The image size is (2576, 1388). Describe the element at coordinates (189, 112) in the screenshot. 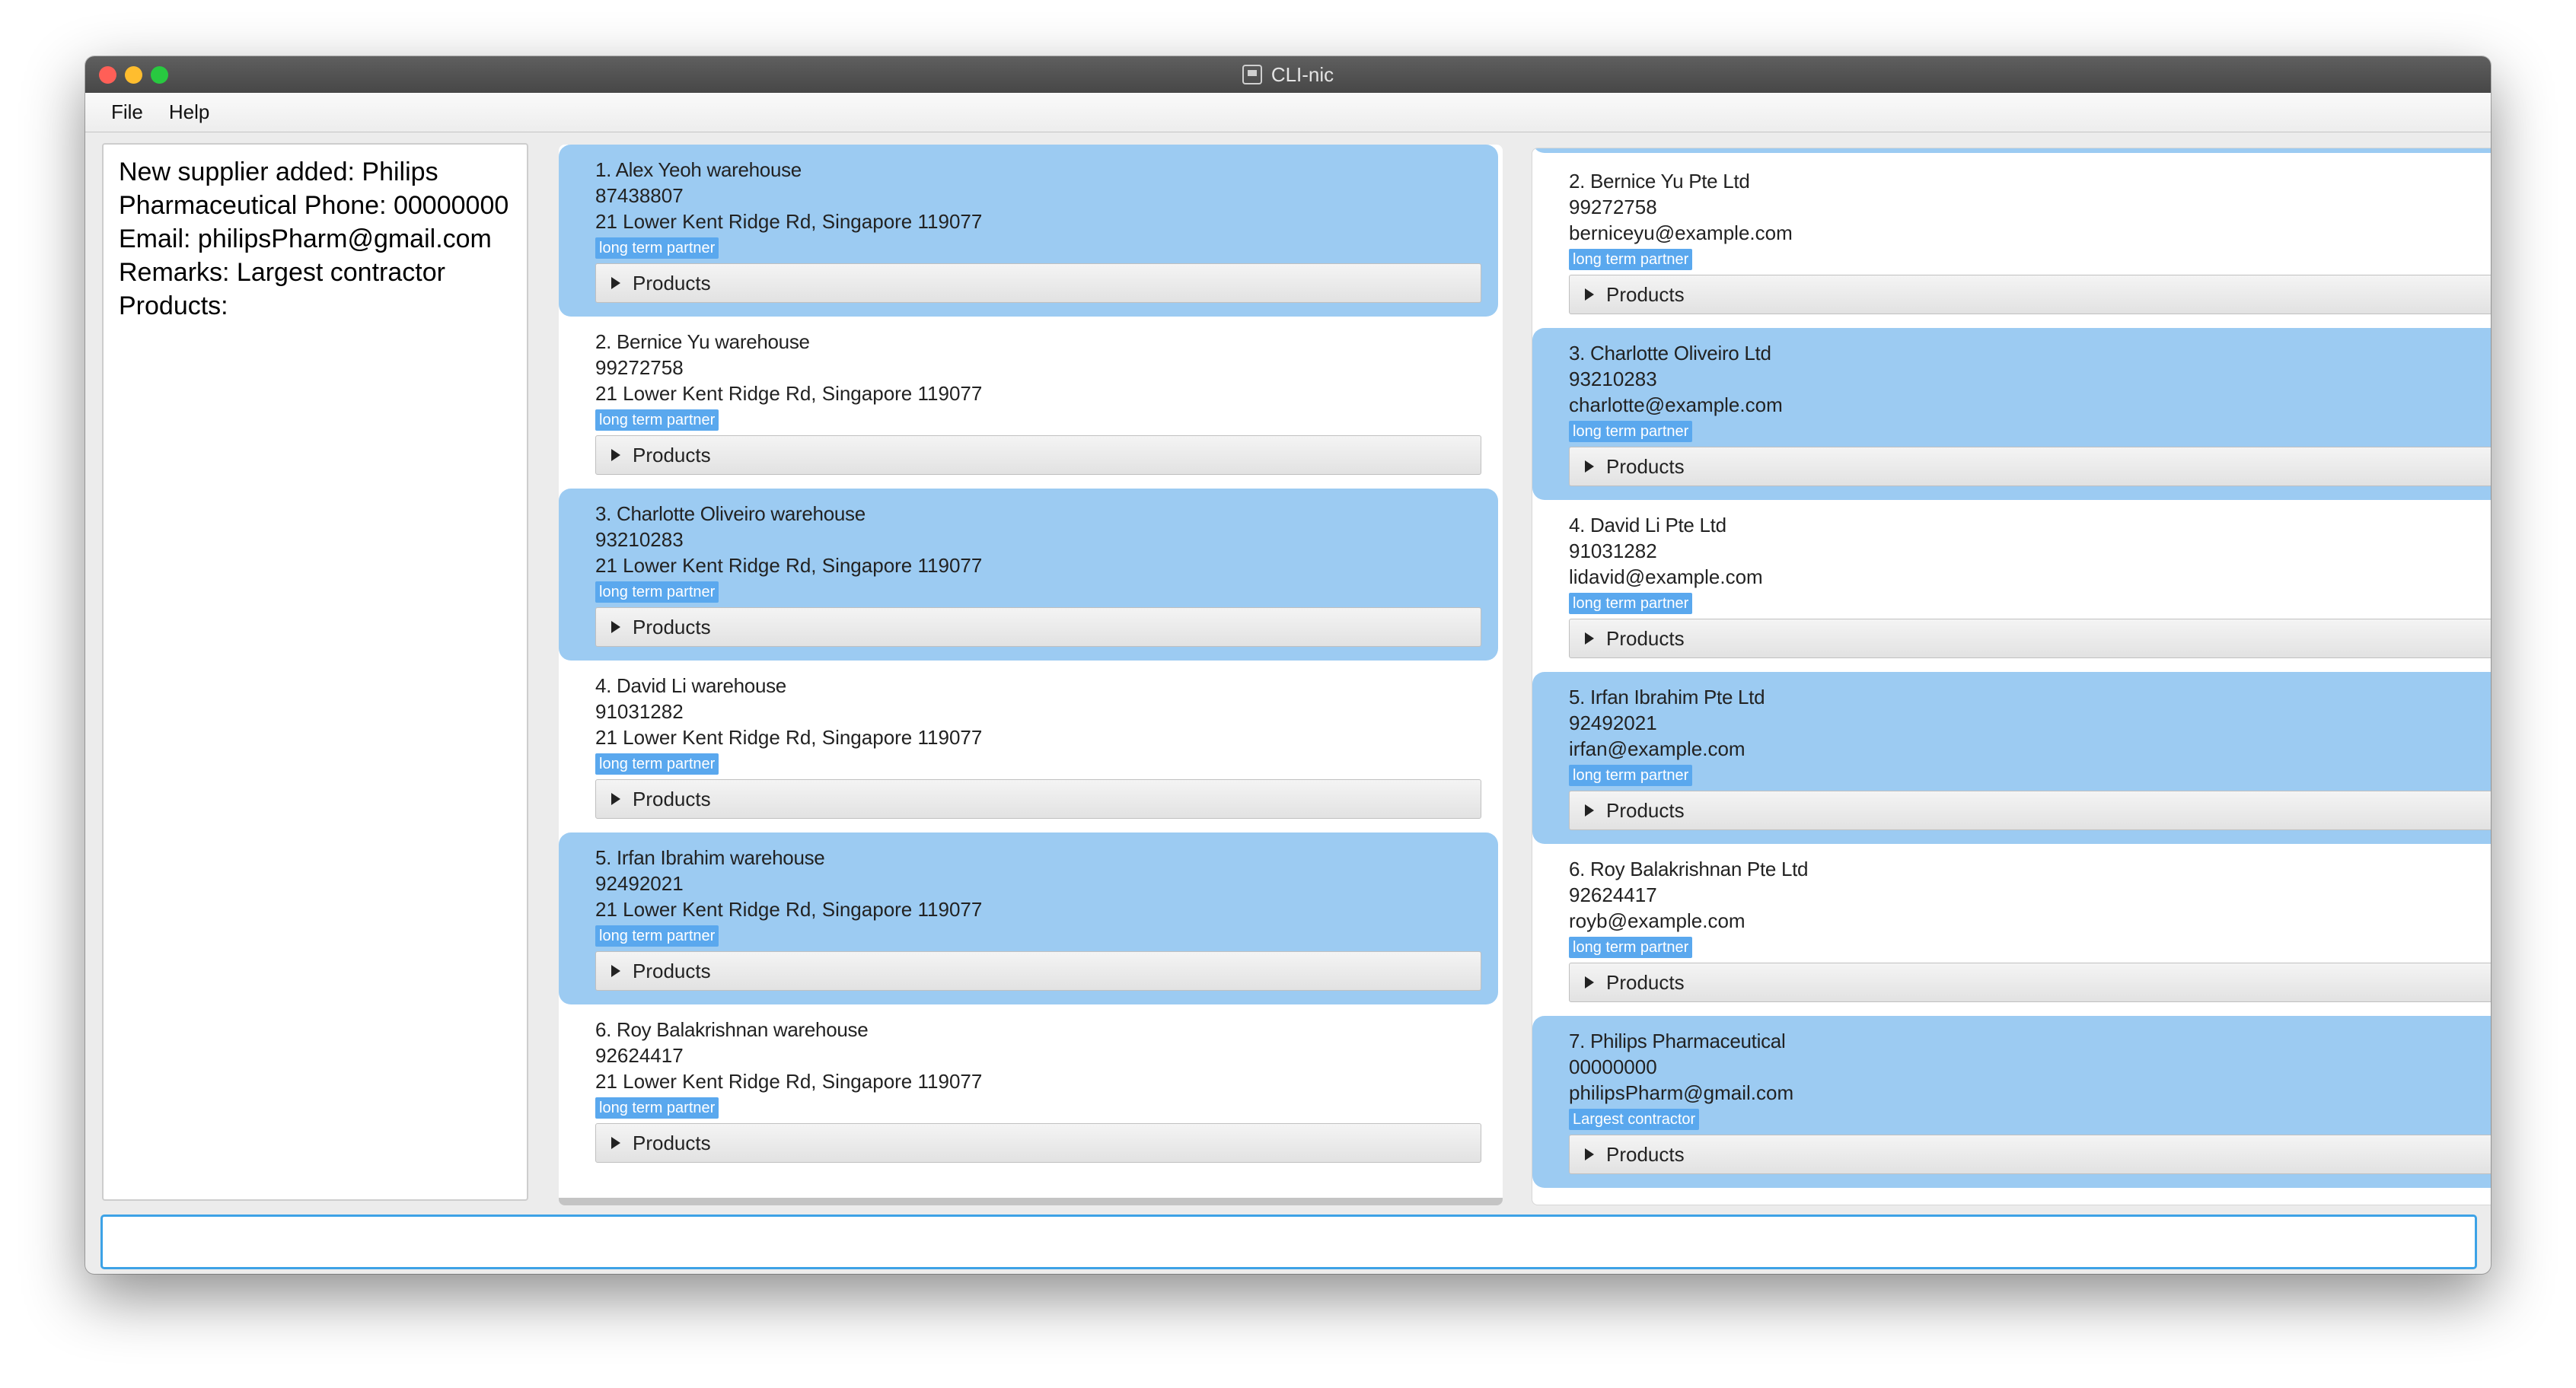

I see `menu-help: Help` at that location.